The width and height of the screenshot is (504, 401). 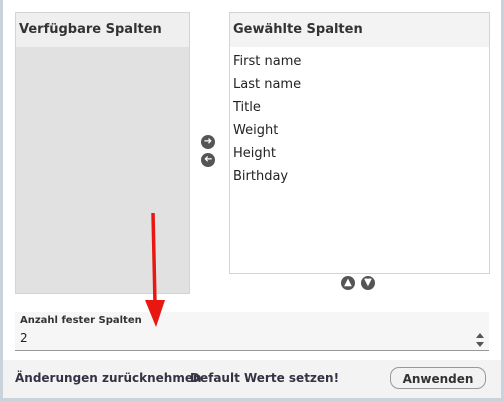 I want to click on set-defaults-link: Default Werte setzen!, so click(x=264, y=378).